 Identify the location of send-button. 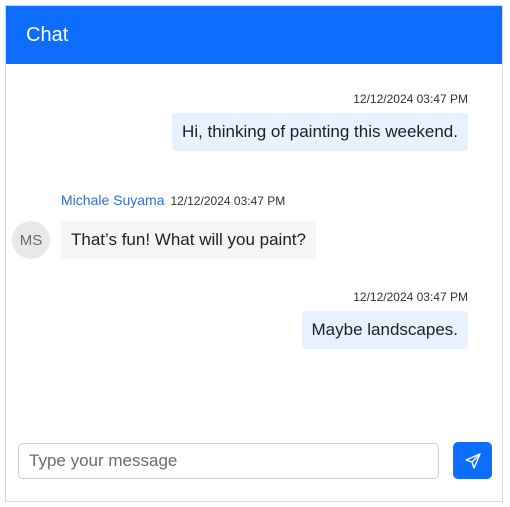
(472, 460).